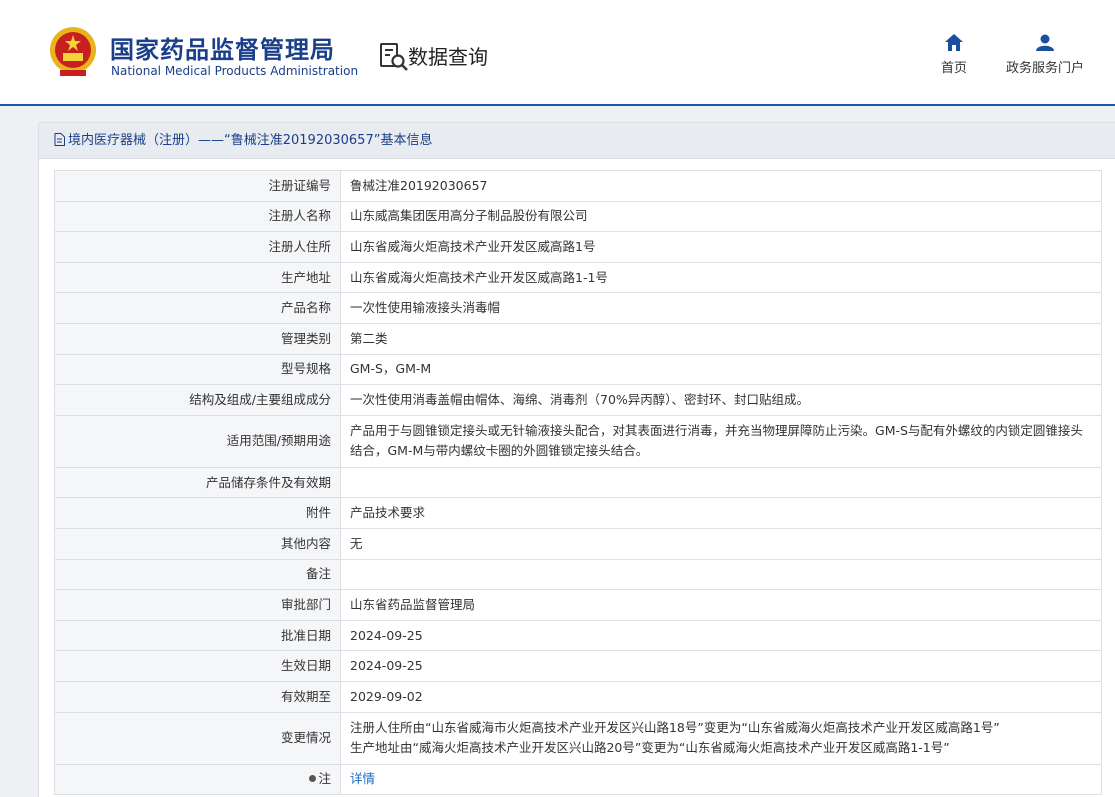 This screenshot has width=1115, height=797. Describe the element at coordinates (197, 779) in the screenshot. I see `note-label-cell: 注` at that location.